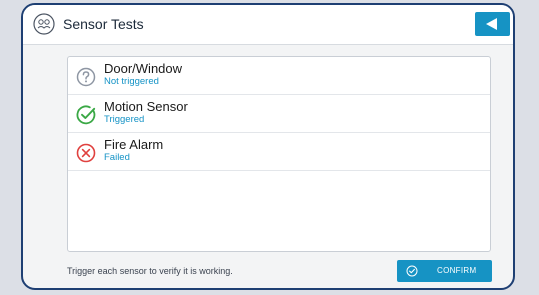 The width and height of the screenshot is (539, 295). I want to click on x-circle-icon, so click(86, 153).